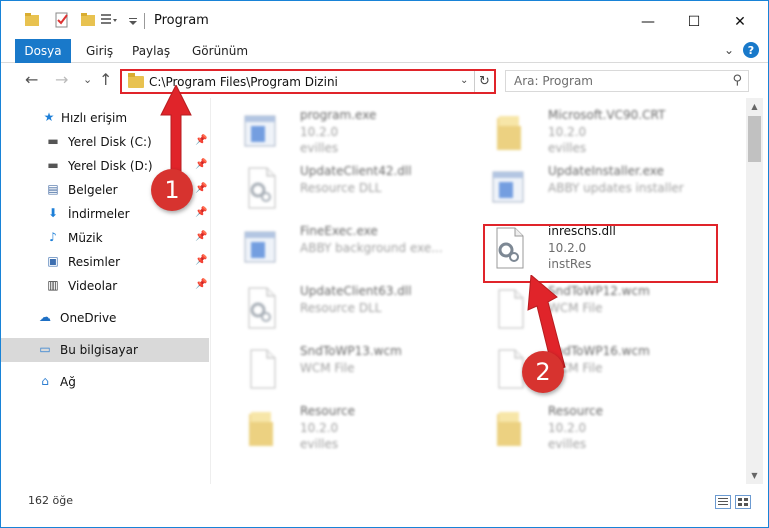 This screenshot has width=769, height=528. Describe the element at coordinates (105, 238) in the screenshot. I see `sidebar-item-music: ♪ Müzik 📌` at that location.